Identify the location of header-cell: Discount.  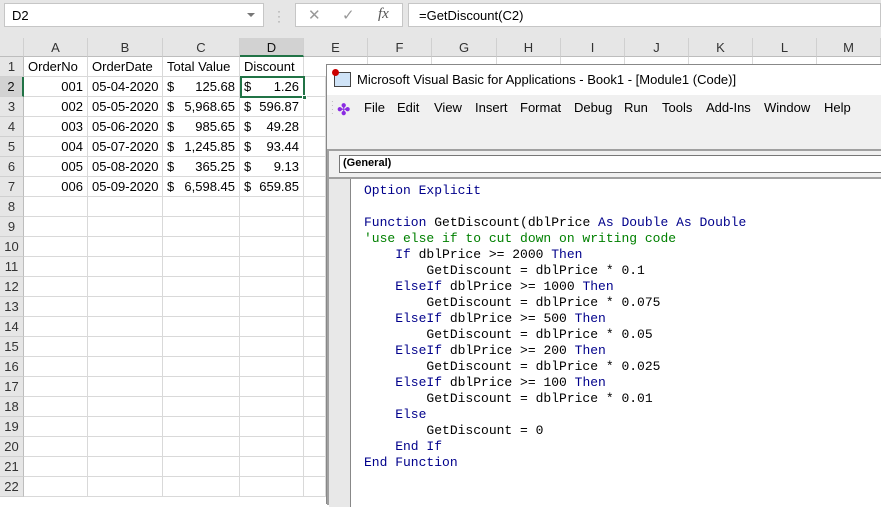
(272, 67).